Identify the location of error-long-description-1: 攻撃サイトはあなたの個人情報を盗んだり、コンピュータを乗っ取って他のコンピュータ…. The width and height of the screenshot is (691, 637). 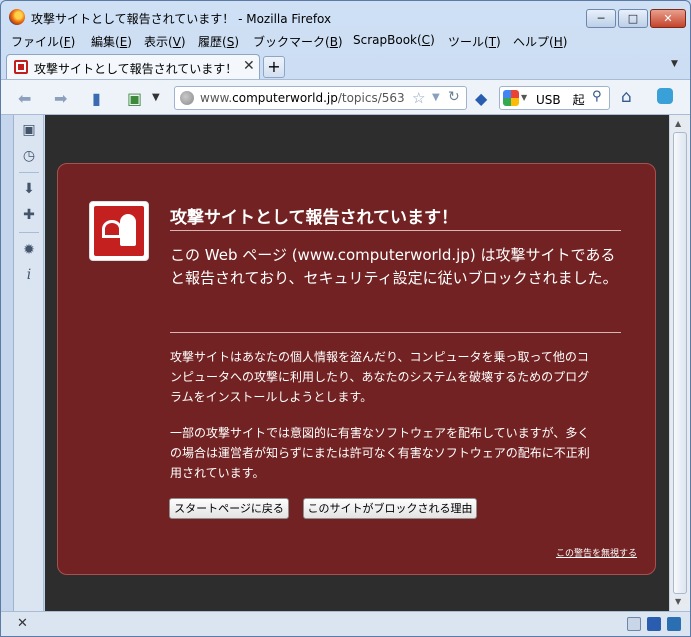
(380, 377).